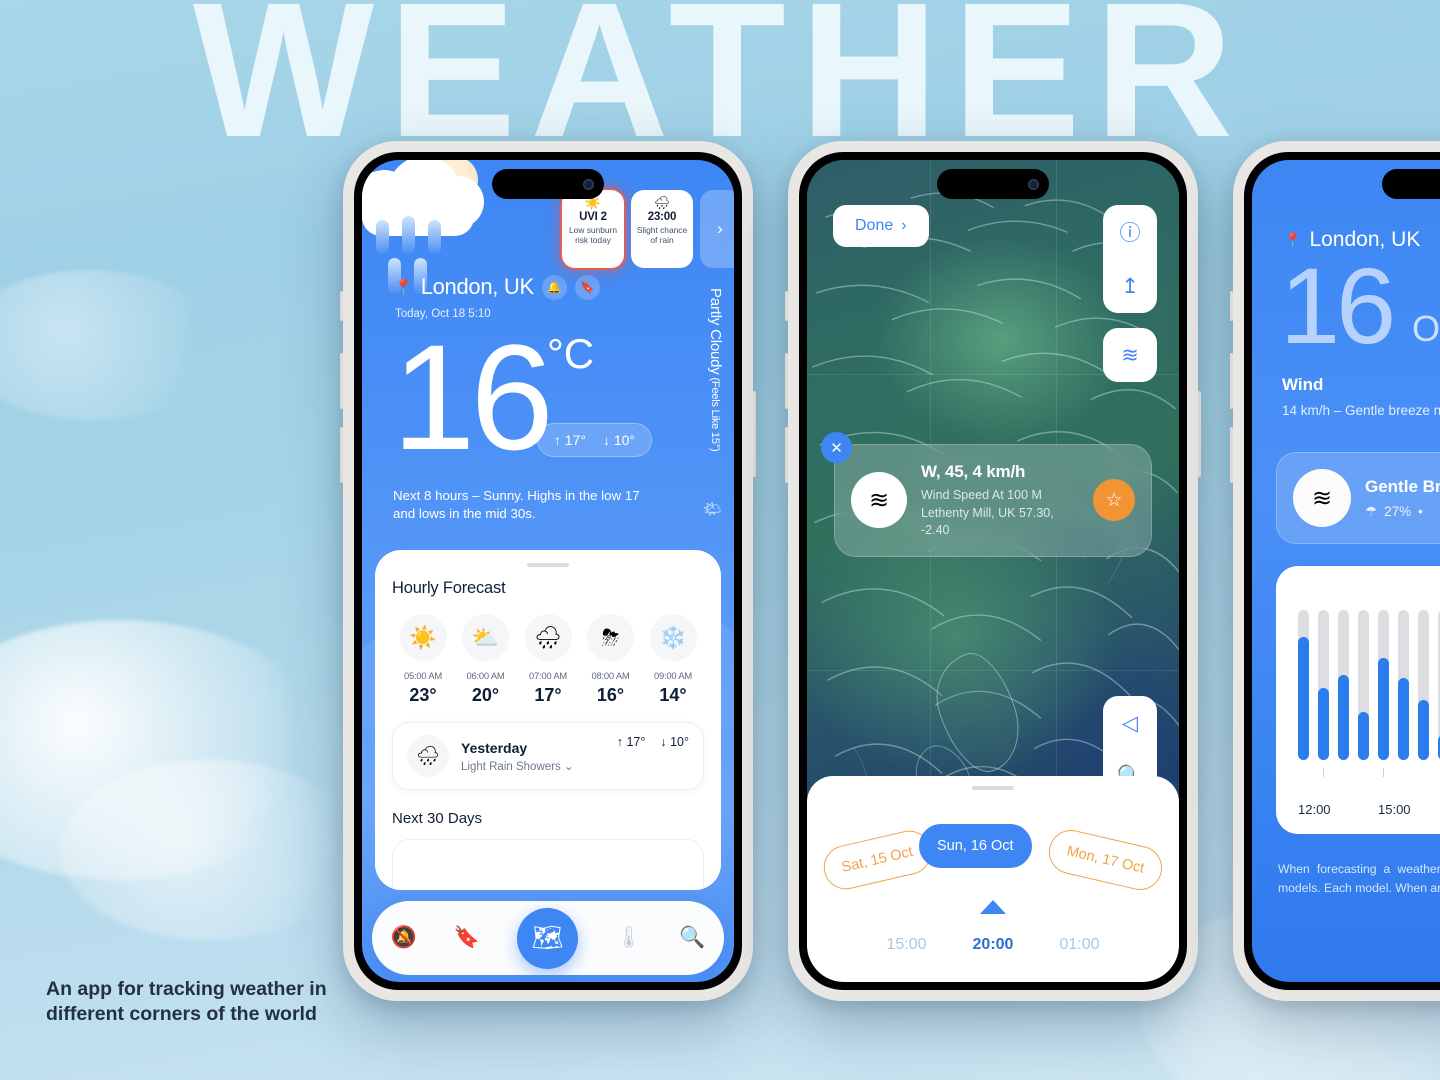 Image resolution: width=1440 pixels, height=1080 pixels. Describe the element at coordinates (712, 509) in the screenshot. I see `partly-cloudy-icon: 🌤` at that location.